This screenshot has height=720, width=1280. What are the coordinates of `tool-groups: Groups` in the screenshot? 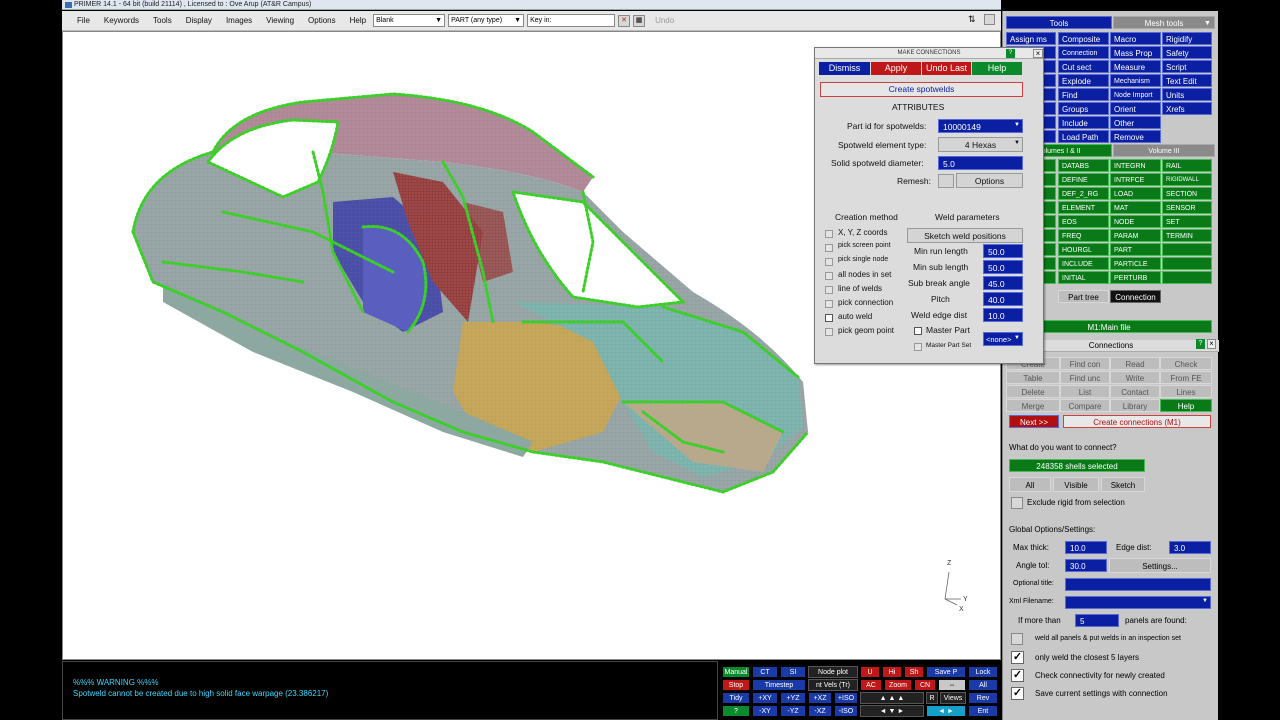 It's located at (1083, 108).